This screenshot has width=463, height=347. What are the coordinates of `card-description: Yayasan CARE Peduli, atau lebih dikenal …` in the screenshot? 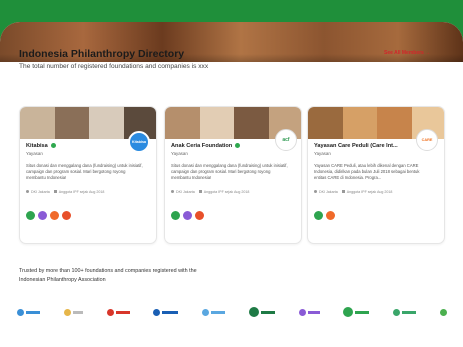 It's located at (367, 172).